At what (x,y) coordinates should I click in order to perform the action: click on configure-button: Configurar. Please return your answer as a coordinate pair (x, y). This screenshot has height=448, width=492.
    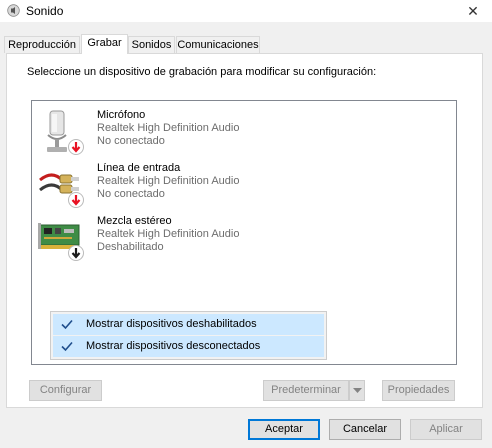
    Looking at the image, I should click on (65, 390).